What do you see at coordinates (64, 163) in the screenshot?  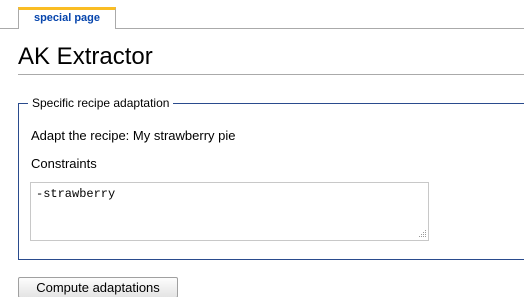 I see `constraints-label: Constraints` at bounding box center [64, 163].